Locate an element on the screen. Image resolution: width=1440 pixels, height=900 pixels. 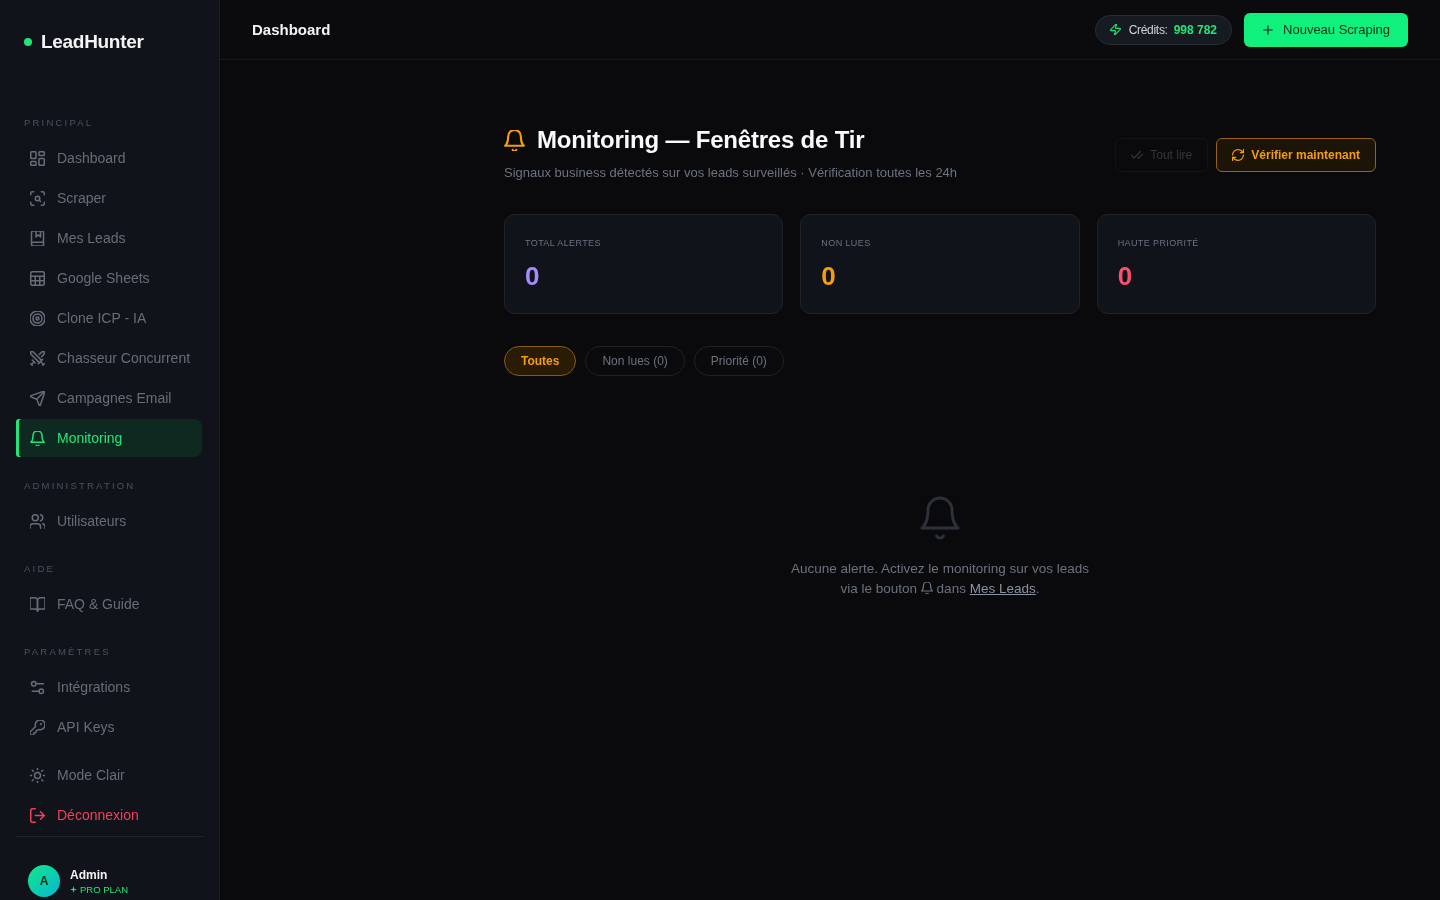
logo-dot-icon is located at coordinates (28, 42).